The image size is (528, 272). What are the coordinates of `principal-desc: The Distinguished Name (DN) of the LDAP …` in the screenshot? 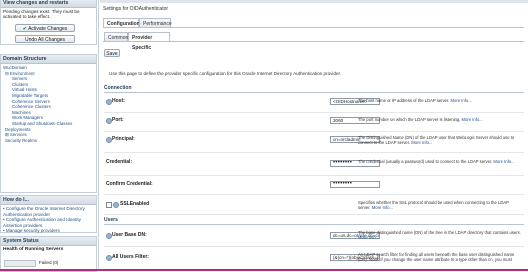 It's located at (440, 140).